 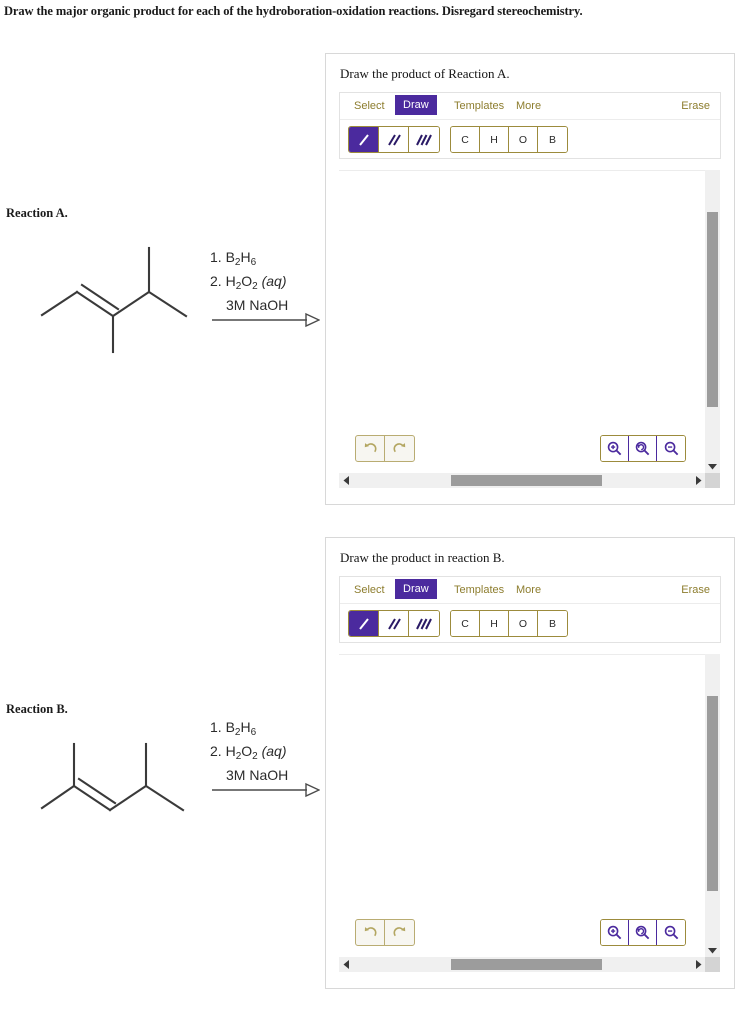 What do you see at coordinates (425, 73) in the screenshot?
I see `editor-a-title: Draw the product of Reaction A.` at bounding box center [425, 73].